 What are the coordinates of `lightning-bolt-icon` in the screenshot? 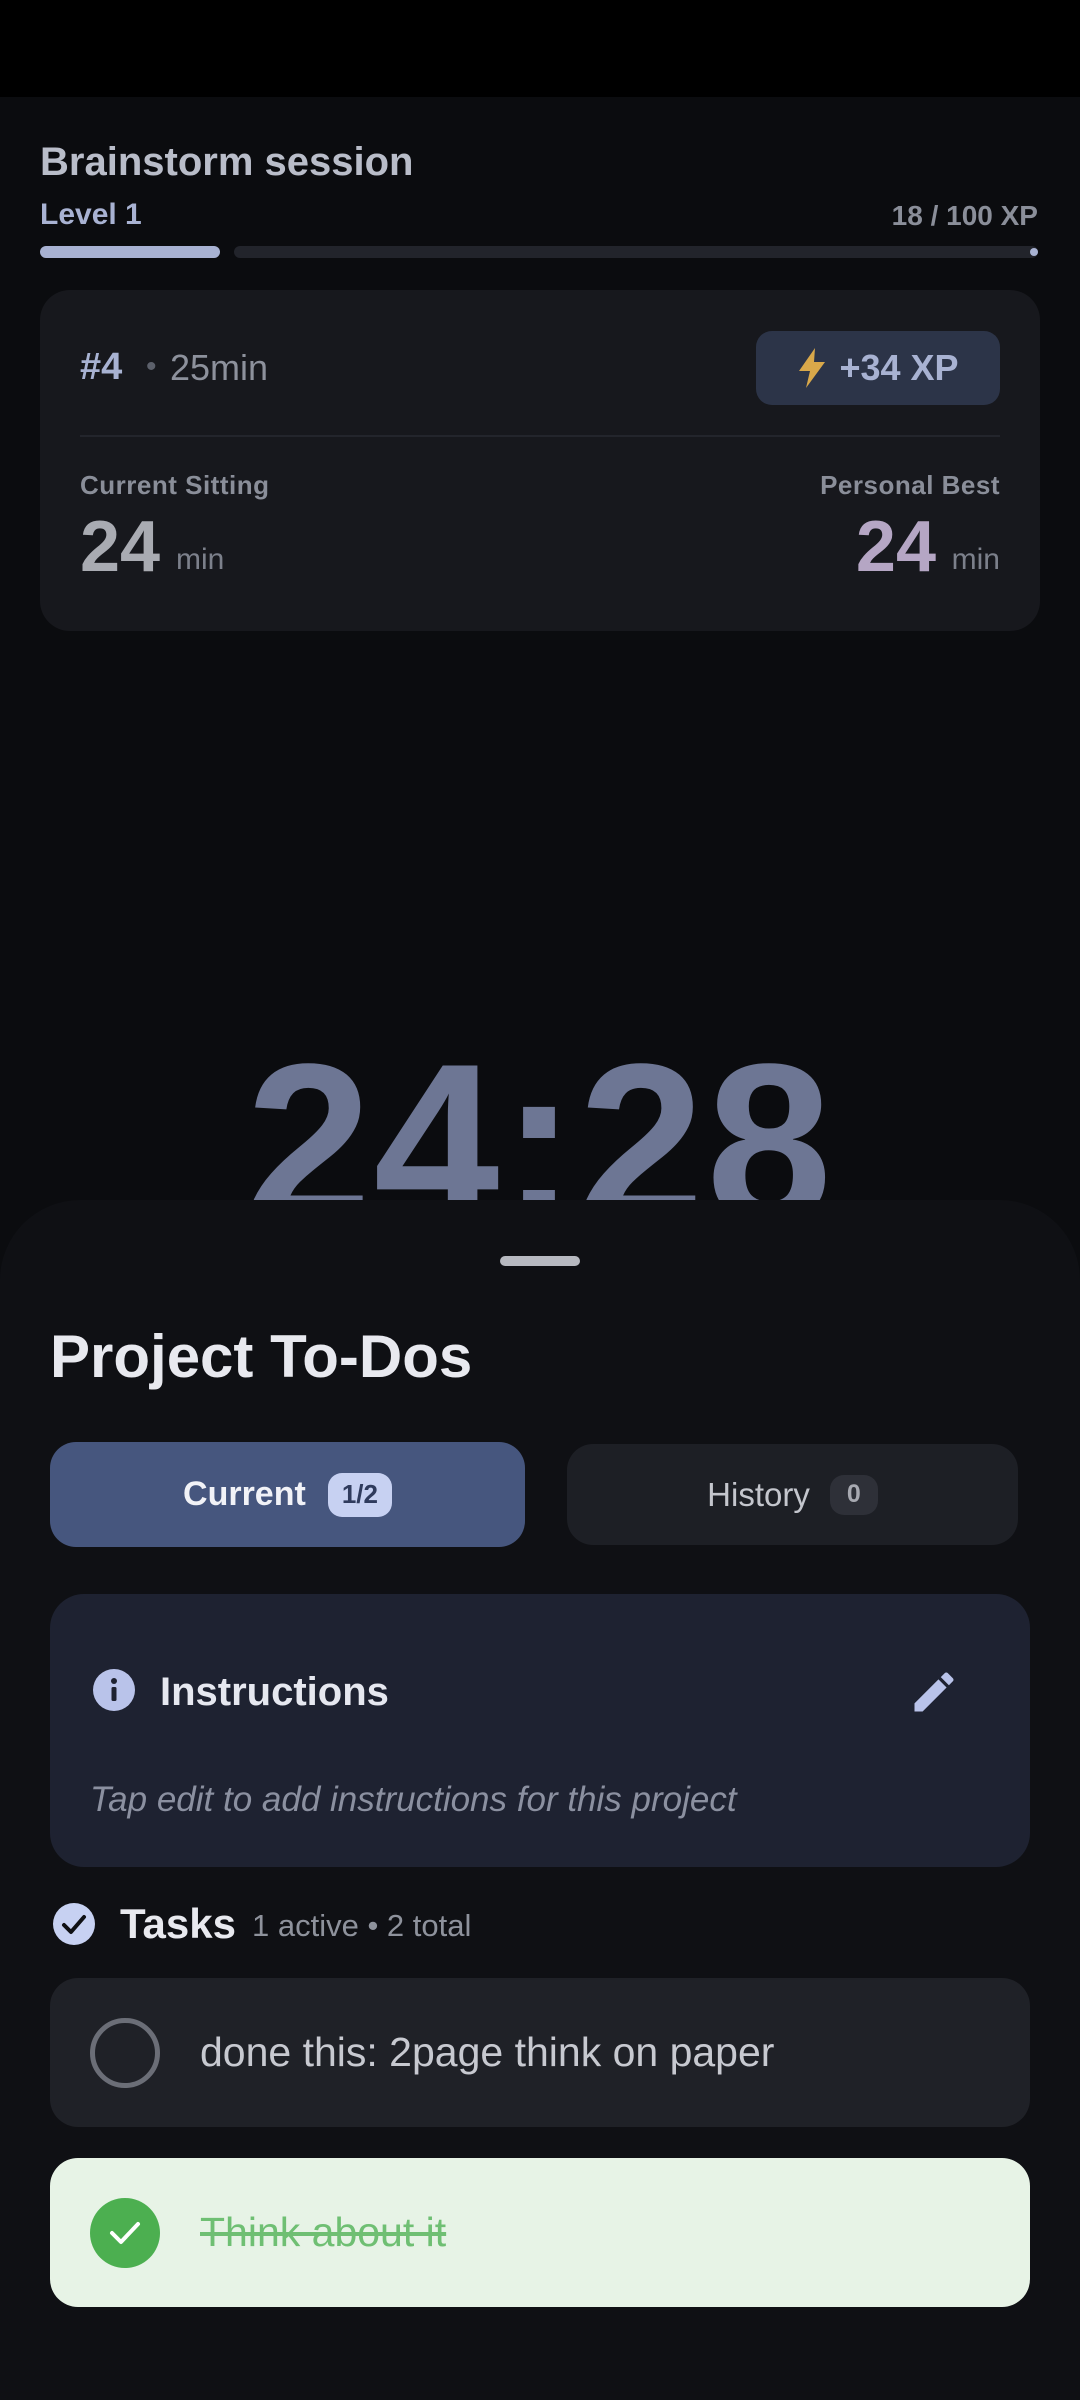 It's located at (812, 368).